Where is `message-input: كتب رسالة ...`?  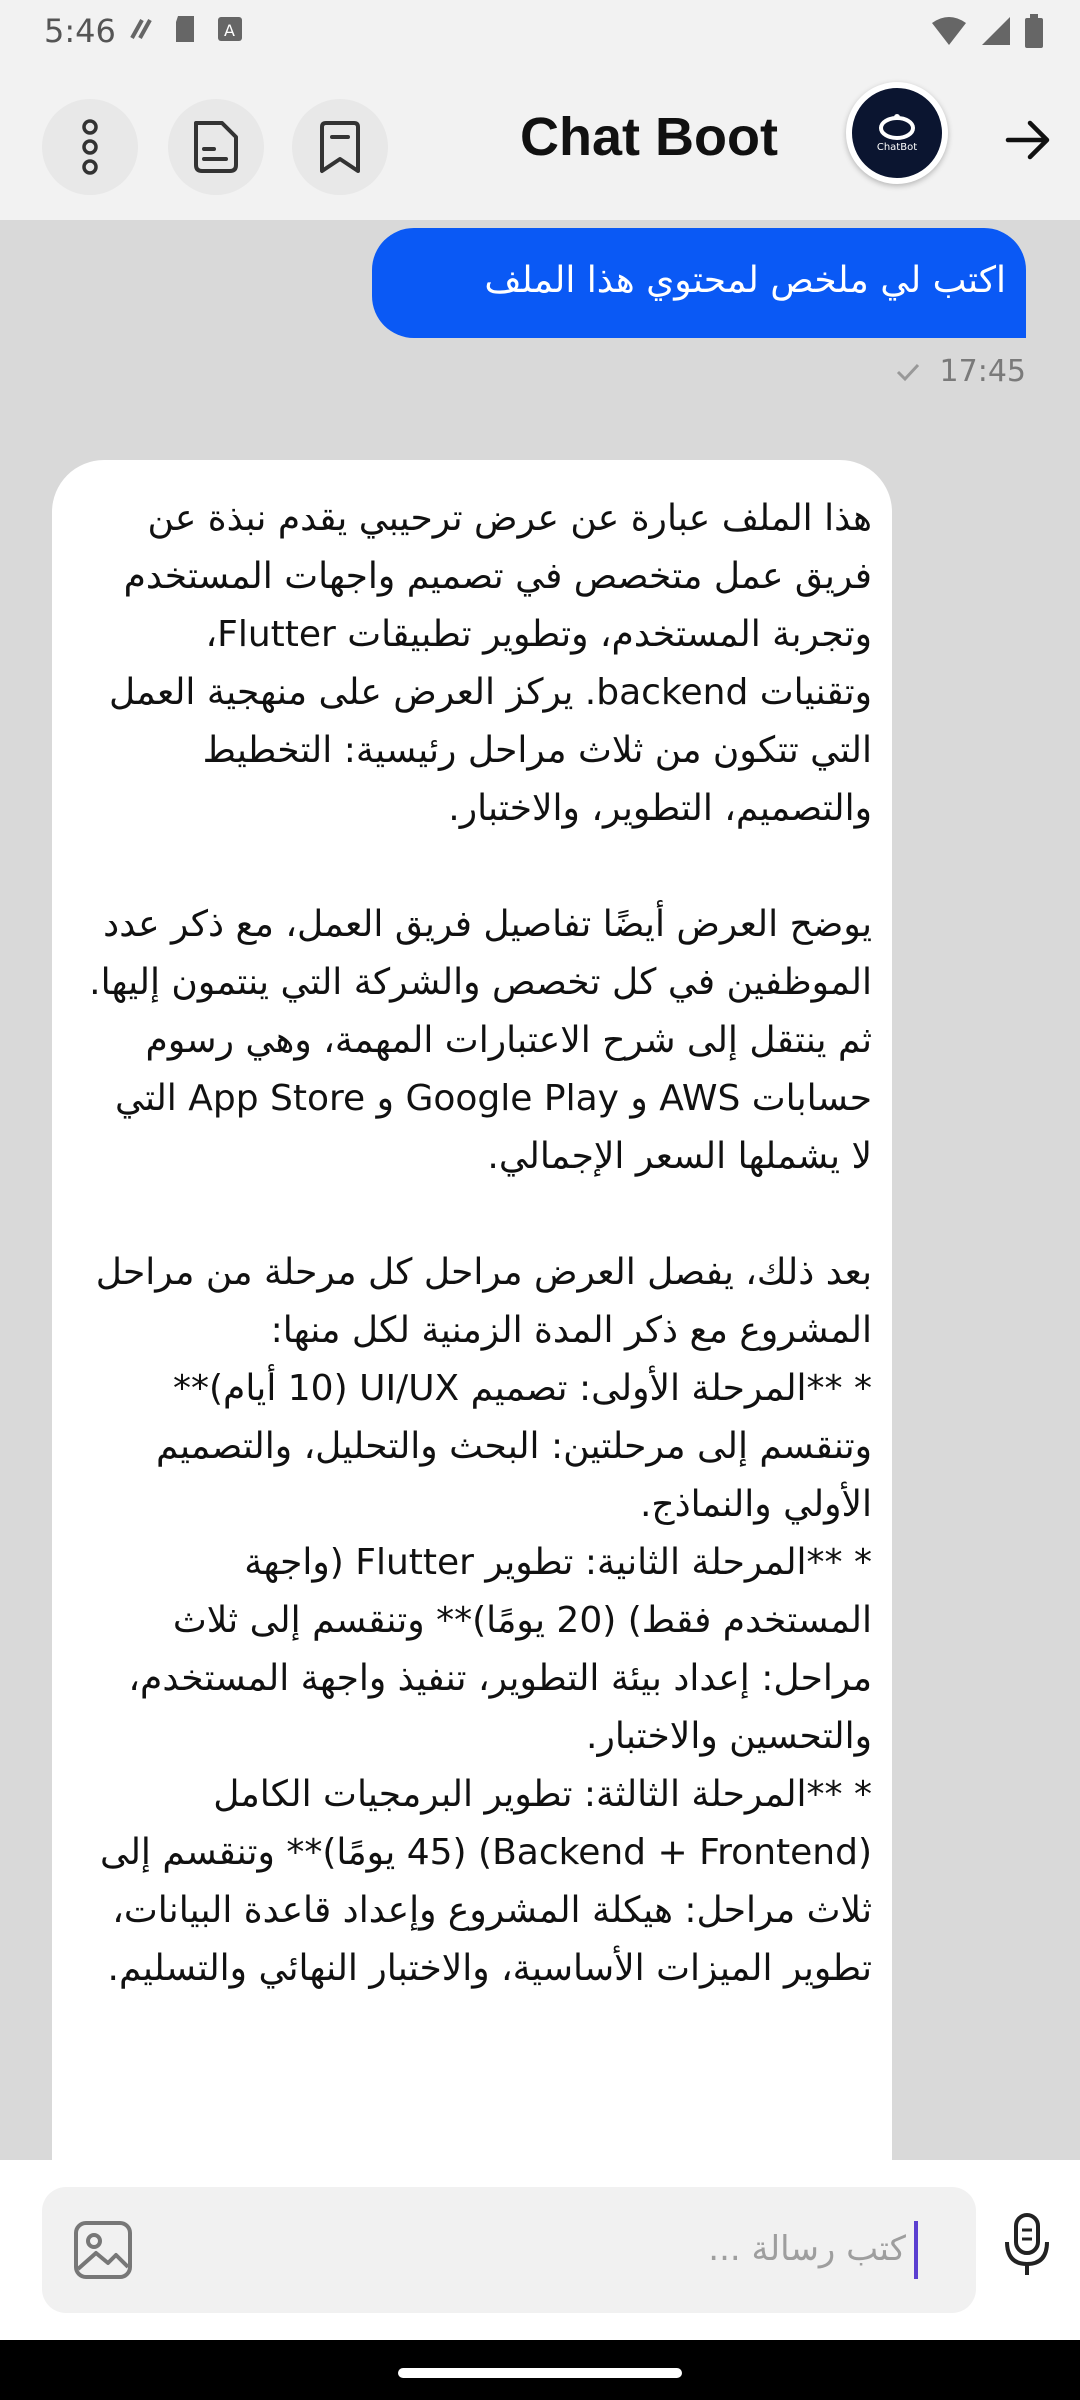 message-input: كتب رسالة ... is located at coordinates (509, 2250).